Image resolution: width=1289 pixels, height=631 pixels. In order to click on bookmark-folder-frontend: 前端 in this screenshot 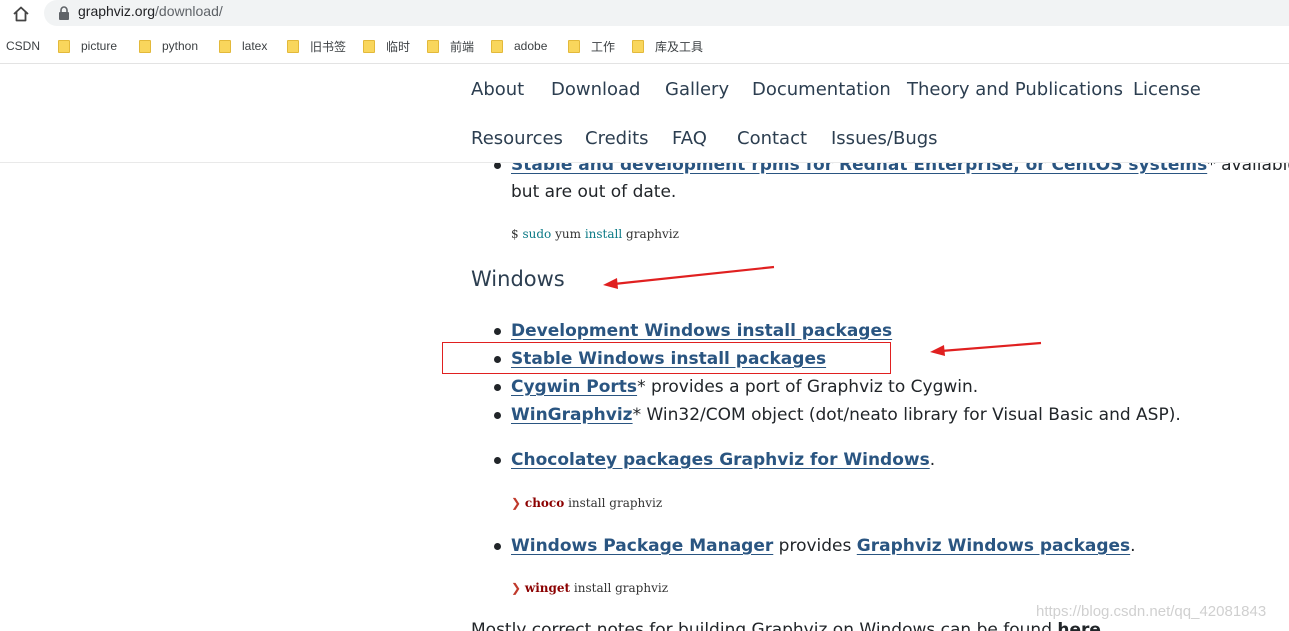, I will do `click(450, 46)`.